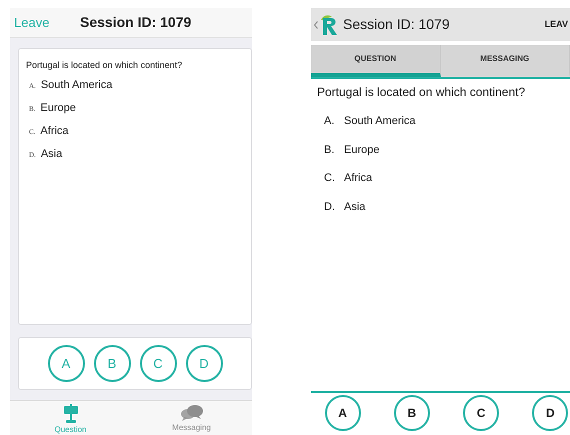  I want to click on answer-option-button: B, so click(412, 413).